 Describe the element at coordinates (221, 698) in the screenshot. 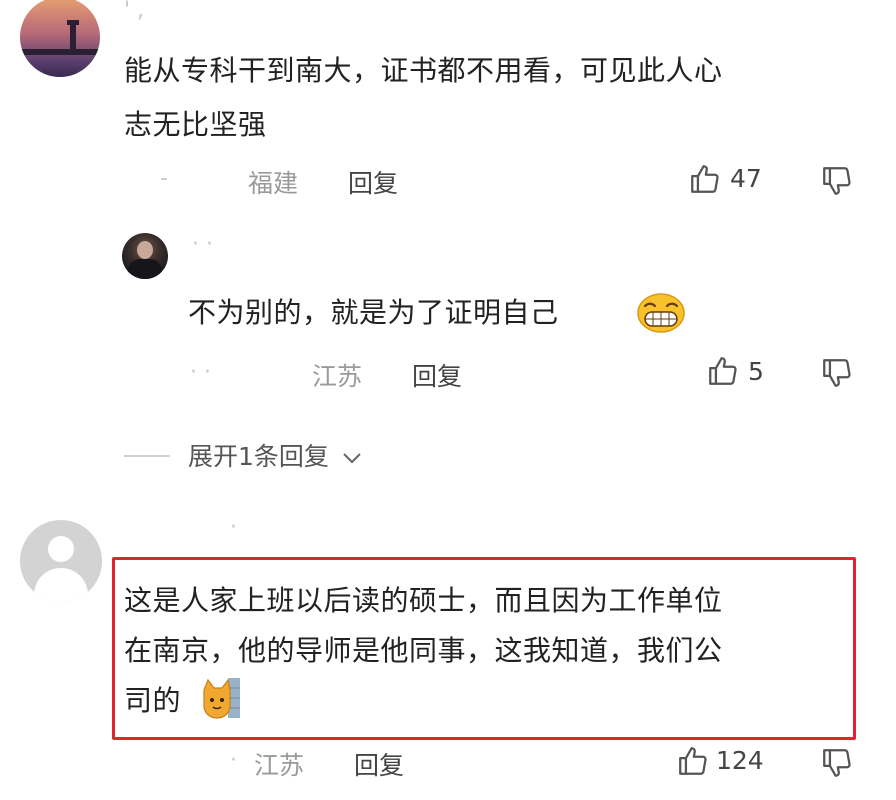

I see `cat-emoji` at that location.